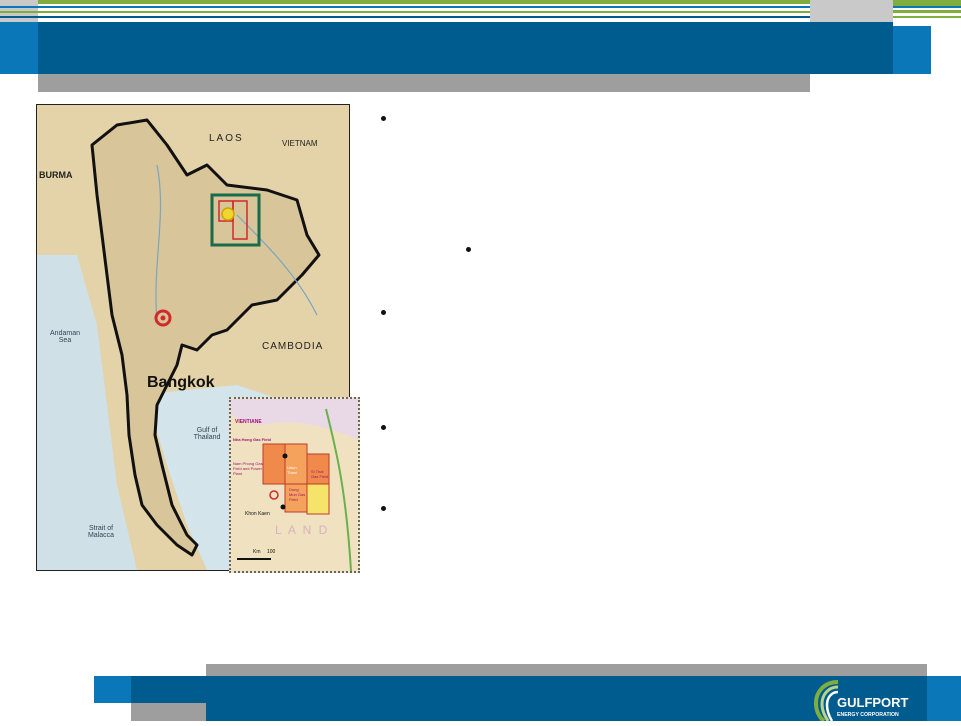 This screenshot has height=726, width=961. What do you see at coordinates (320, 474) in the screenshot?
I see `inset-label-si-that: Si That Gas Field` at bounding box center [320, 474].